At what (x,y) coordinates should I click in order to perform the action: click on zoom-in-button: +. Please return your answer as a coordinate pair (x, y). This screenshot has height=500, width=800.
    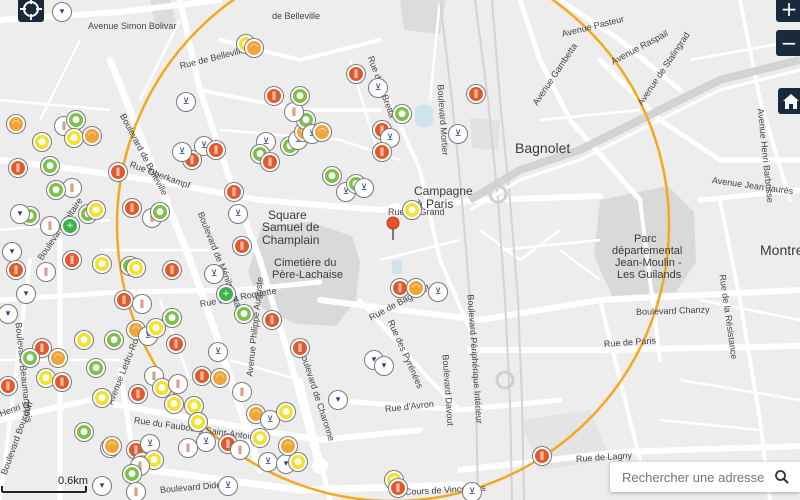
    Looking at the image, I should click on (788, 11).